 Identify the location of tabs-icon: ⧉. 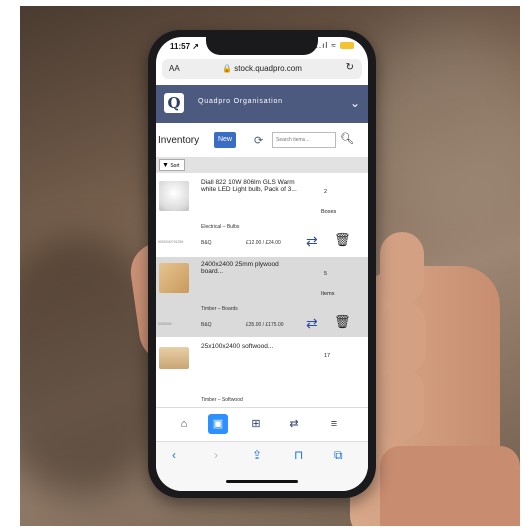
(338, 455).